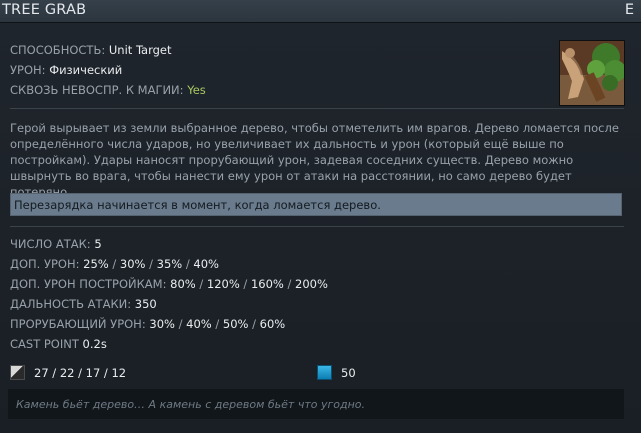 The image size is (641, 433). I want to click on damage-type-label: УРОН:, so click(28, 70).